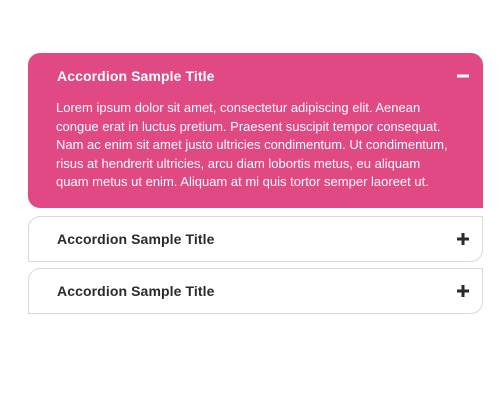 Image resolution: width=500 pixels, height=400 pixels. I want to click on accordion-title-2: Accordion Sample Title, so click(136, 238).